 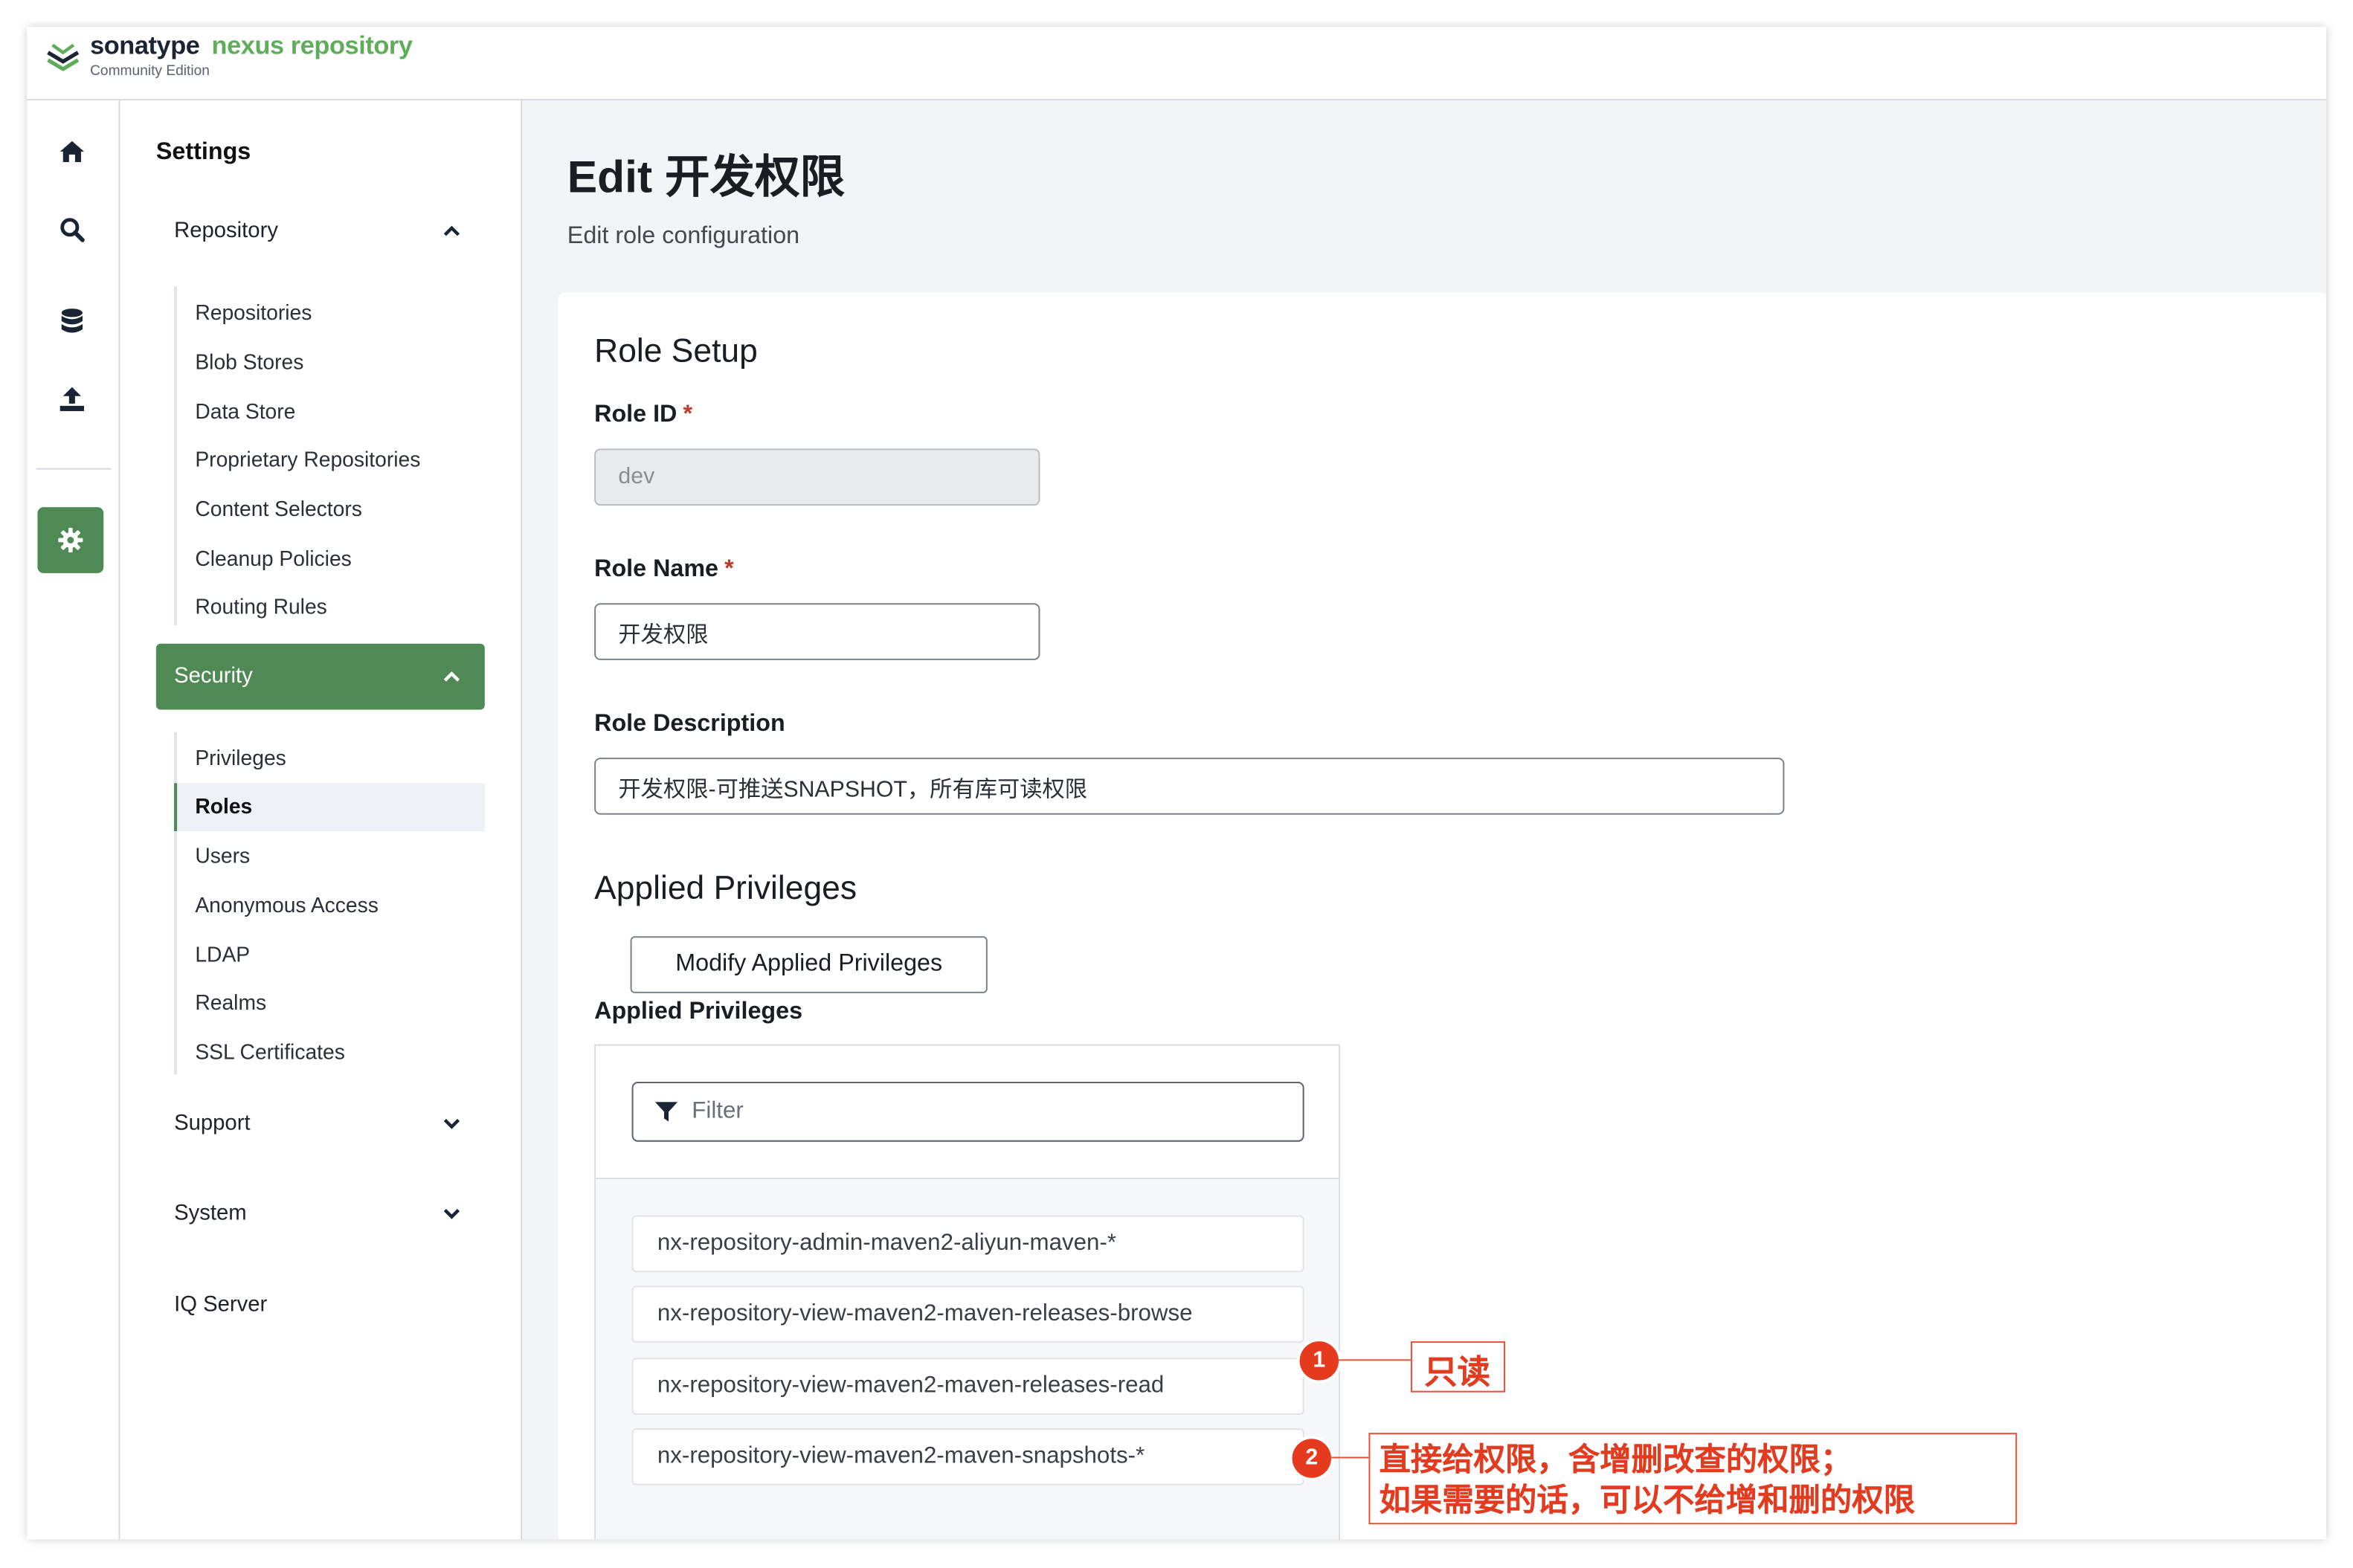 What do you see at coordinates (72, 321) in the screenshot?
I see `database-icon` at bounding box center [72, 321].